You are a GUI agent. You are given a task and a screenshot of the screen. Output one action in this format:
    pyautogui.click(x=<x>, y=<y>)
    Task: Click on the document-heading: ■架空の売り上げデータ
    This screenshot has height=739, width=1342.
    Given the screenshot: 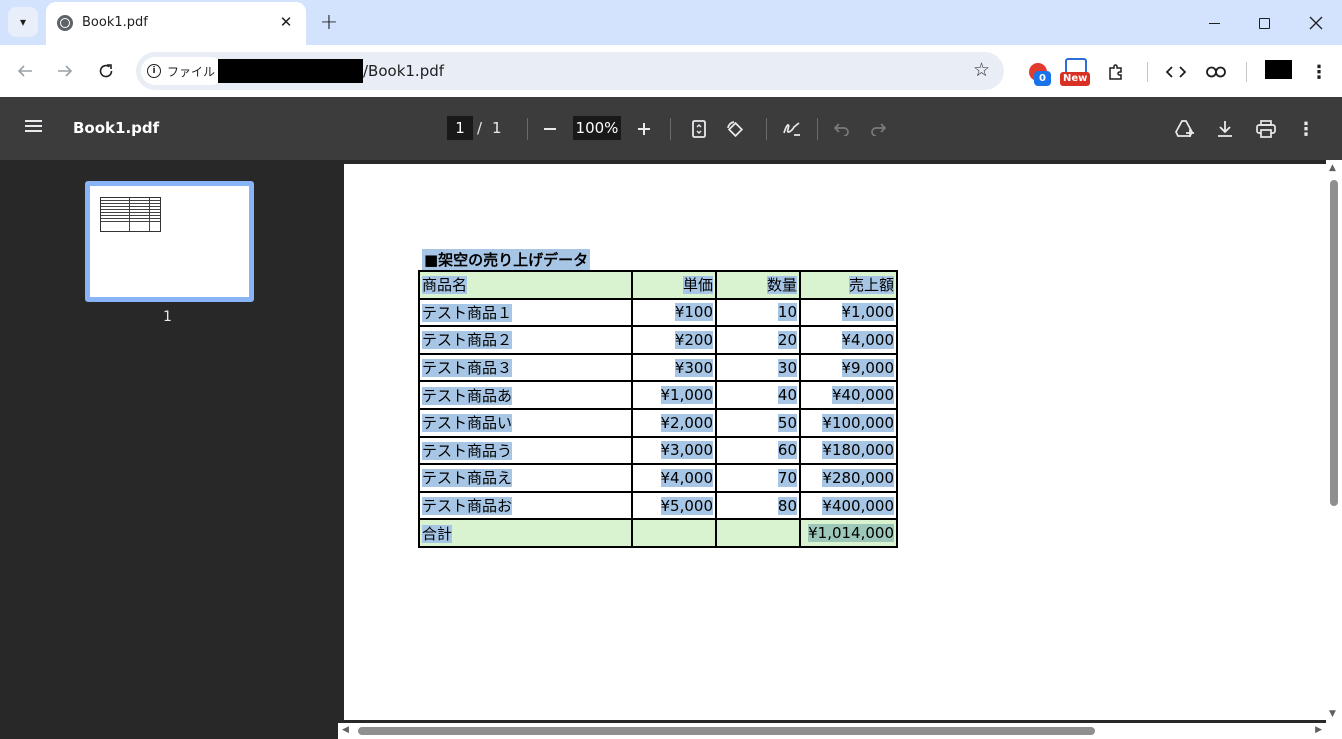 What is the action you would take?
    pyautogui.click(x=506, y=259)
    